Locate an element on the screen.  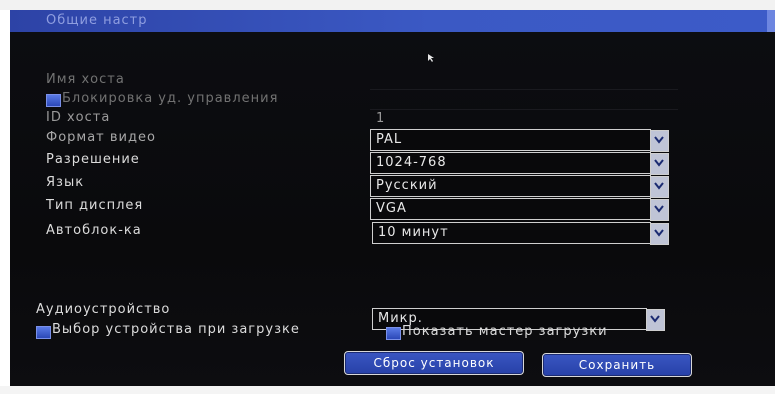
boot-device-select-label: Выбор устройства при загрузке is located at coordinates (176, 329).